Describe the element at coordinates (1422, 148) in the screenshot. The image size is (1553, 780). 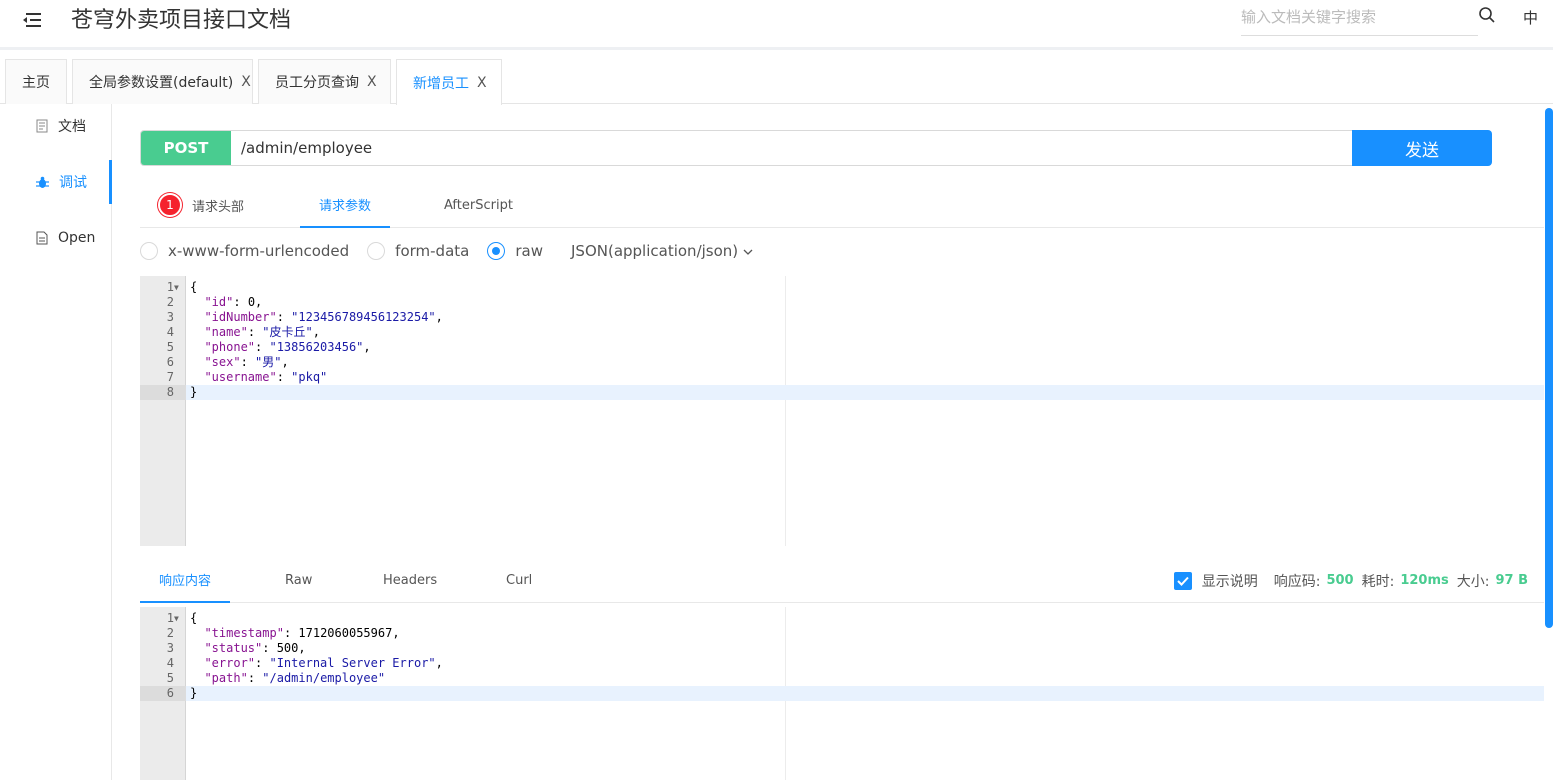
I see `send-button: 发送` at that location.